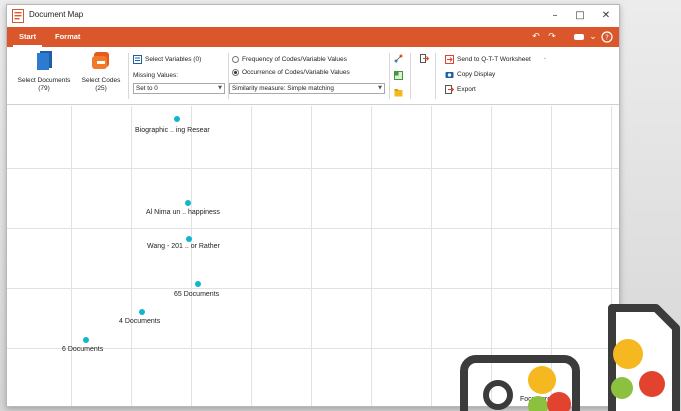 Image resolution: width=681 pixels, height=411 pixels. What do you see at coordinates (179, 88) in the screenshot?
I see `missing-values-select: Set to 0 ▼` at bounding box center [179, 88].